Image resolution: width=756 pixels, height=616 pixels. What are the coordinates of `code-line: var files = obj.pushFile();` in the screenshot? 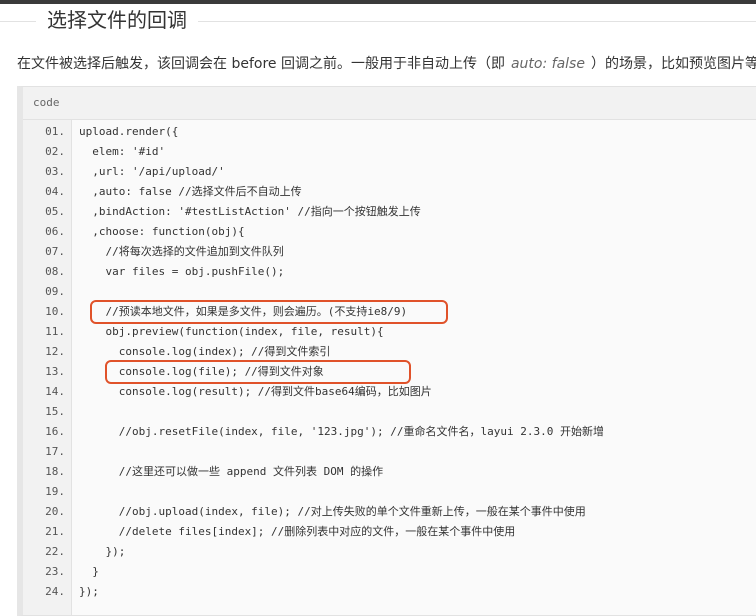 It's located at (182, 271).